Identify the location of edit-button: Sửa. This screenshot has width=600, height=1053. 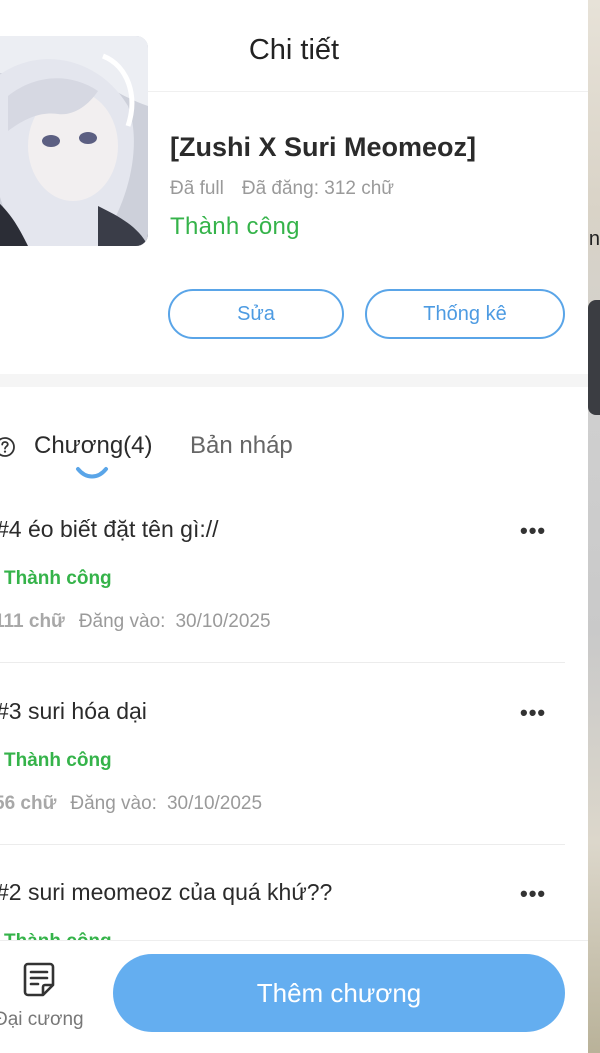
(256, 314).